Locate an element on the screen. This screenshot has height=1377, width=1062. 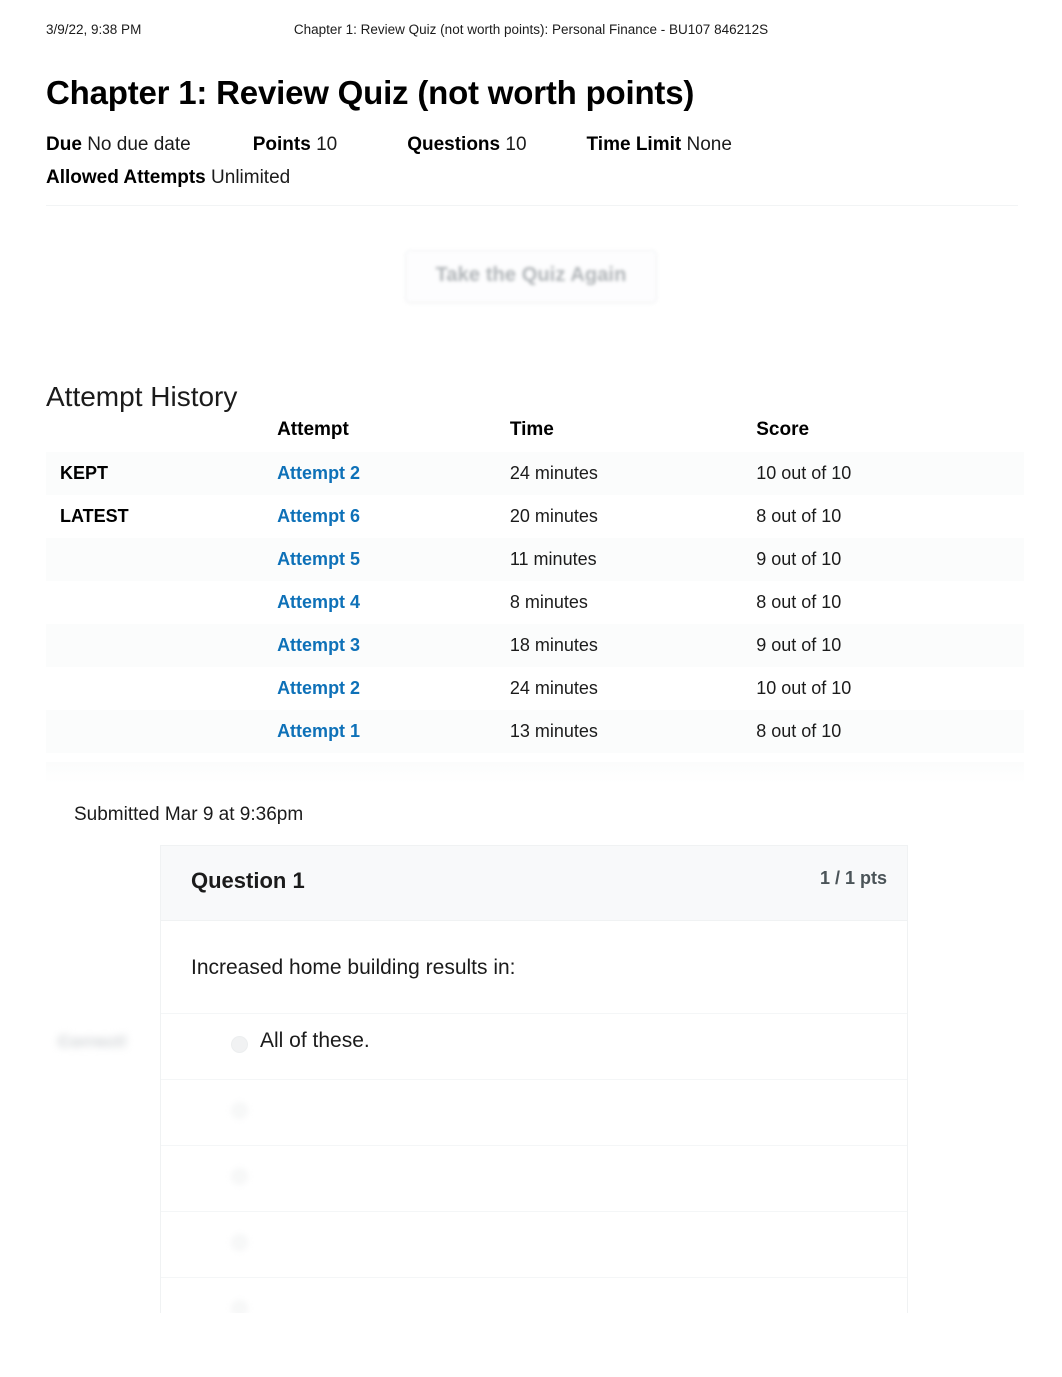
submitted-timestamp: Submitted Mar 9 at 9:36pm is located at coordinates (189, 814).